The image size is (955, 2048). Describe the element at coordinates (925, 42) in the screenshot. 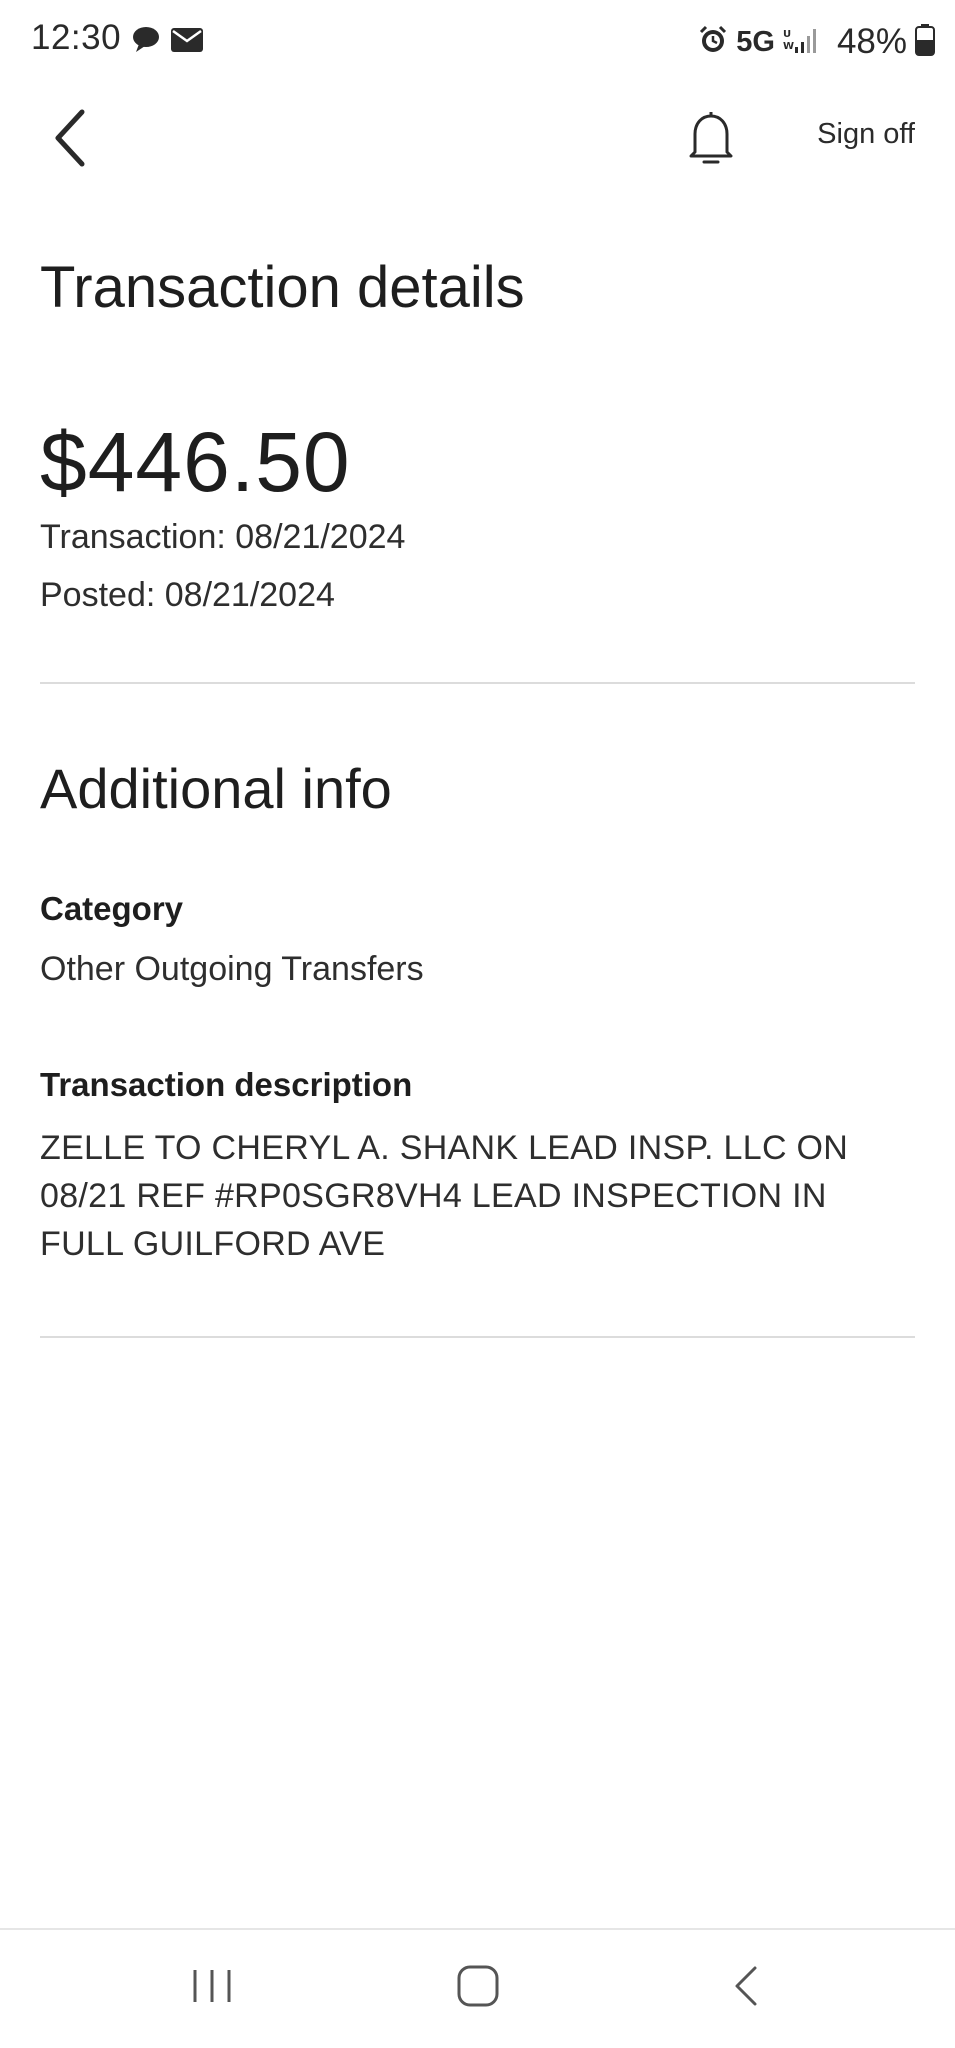

I see `battery-icon` at that location.